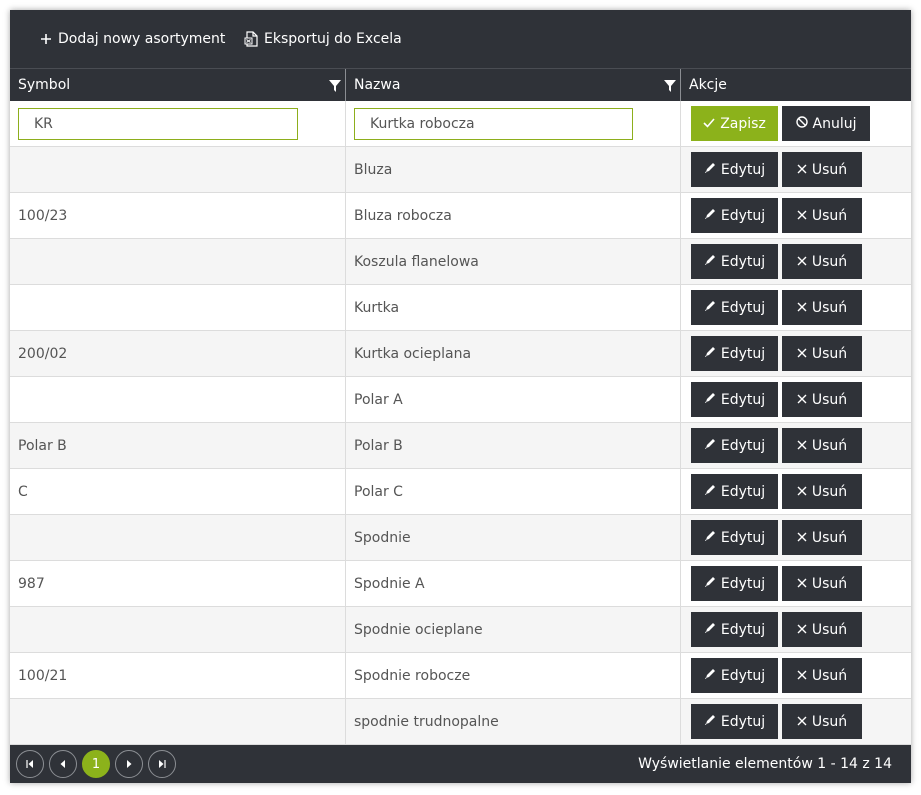  Describe the element at coordinates (512, 675) in the screenshot. I see `name-cell: Spodnie robocze` at that location.